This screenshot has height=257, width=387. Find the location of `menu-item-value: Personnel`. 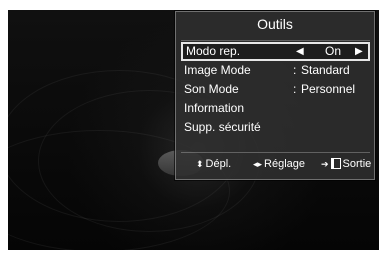

menu-item-value: Personnel is located at coordinates (328, 89).